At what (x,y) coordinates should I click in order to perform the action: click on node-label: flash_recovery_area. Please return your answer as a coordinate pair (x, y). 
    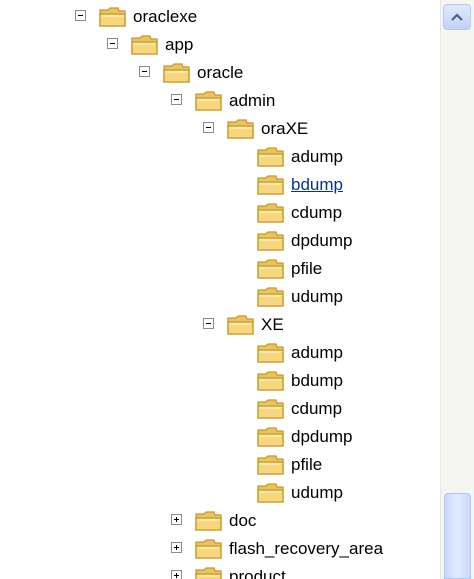
    Looking at the image, I should click on (306, 548).